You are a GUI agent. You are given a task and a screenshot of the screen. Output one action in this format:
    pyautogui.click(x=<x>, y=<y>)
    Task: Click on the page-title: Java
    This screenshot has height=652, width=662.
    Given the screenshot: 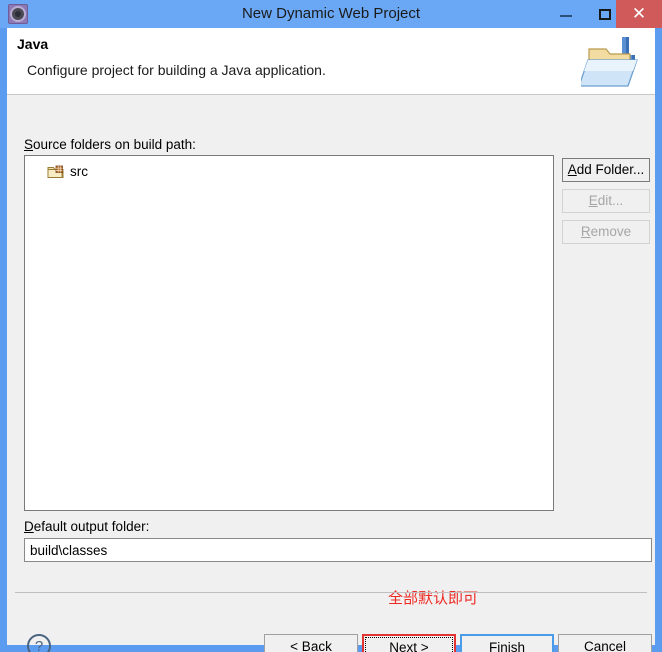 What is the action you would take?
    pyautogui.click(x=33, y=44)
    